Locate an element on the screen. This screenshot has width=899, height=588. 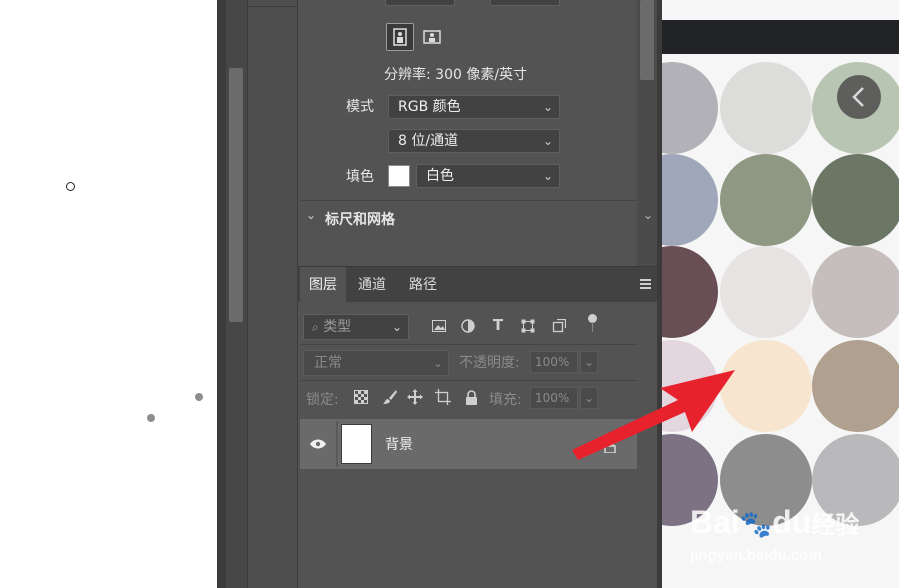
layer-filter-select: ⌕ 类型 ⌄ is located at coordinates (356, 327).